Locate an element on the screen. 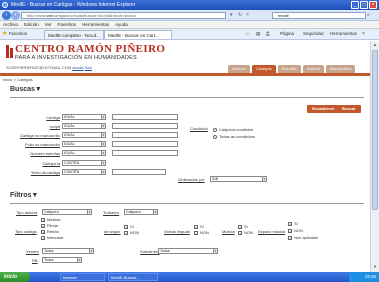 The width and height of the screenshot is (379, 282). nav-cantigas: Cantigas is located at coordinates (263, 69).